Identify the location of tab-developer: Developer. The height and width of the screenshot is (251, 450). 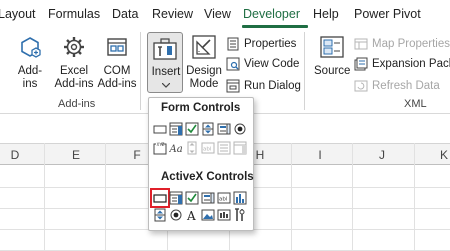
(271, 14).